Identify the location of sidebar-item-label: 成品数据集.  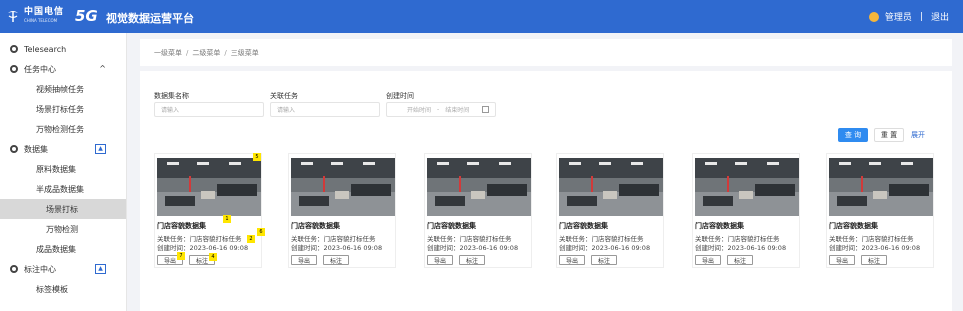
(56, 249).